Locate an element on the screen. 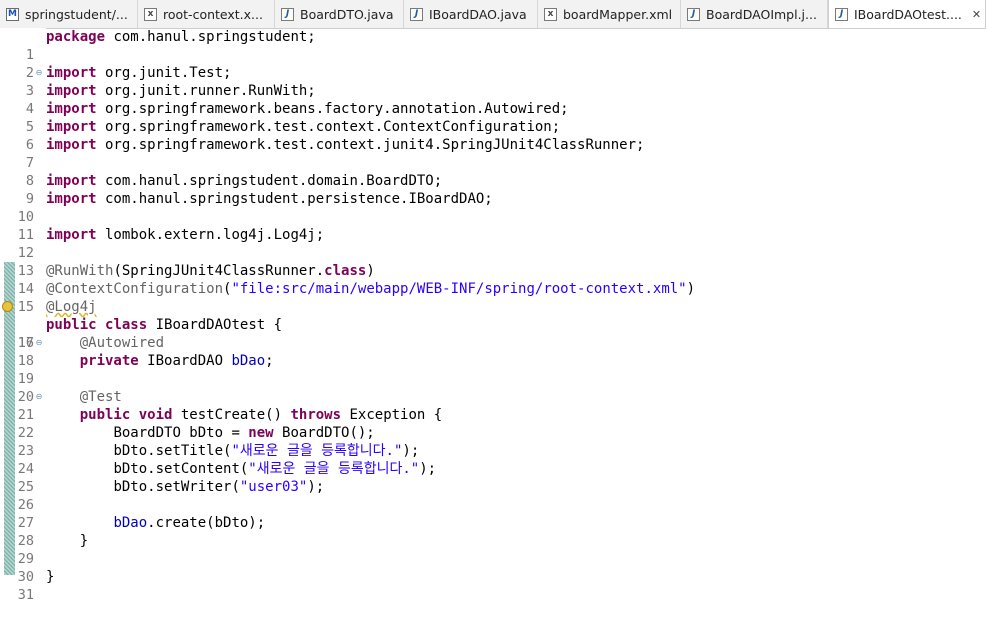 The height and width of the screenshot is (640, 986). code-line: 8 is located at coordinates (17, 171).